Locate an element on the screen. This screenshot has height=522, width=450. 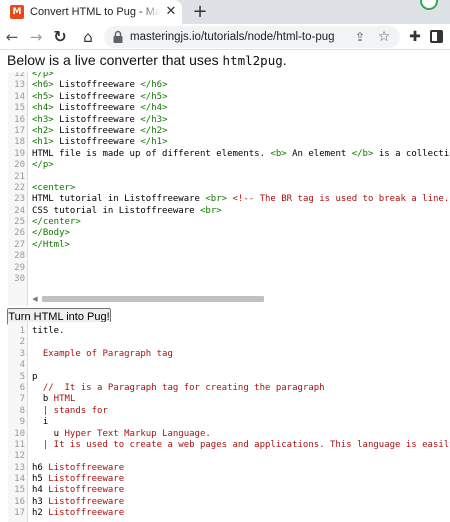
new-tab-button: + is located at coordinates (200, 12).